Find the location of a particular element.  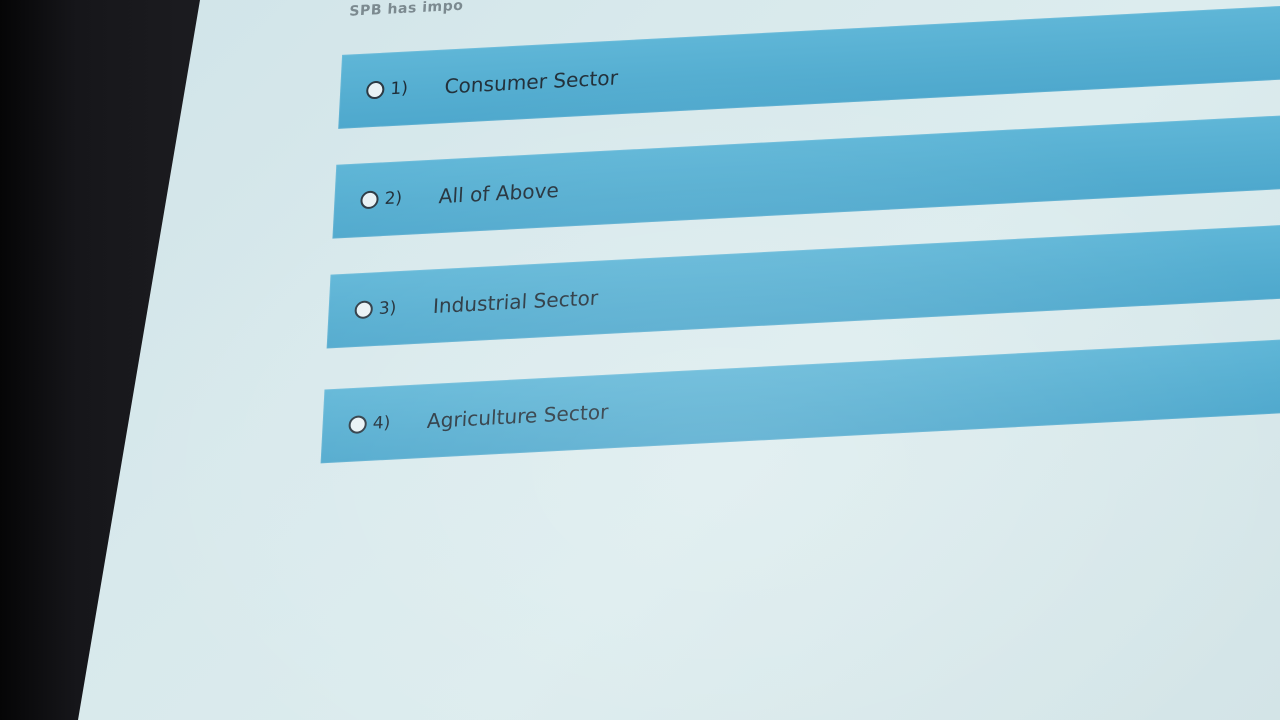

option-label: Industrial Sector is located at coordinates (515, 302).